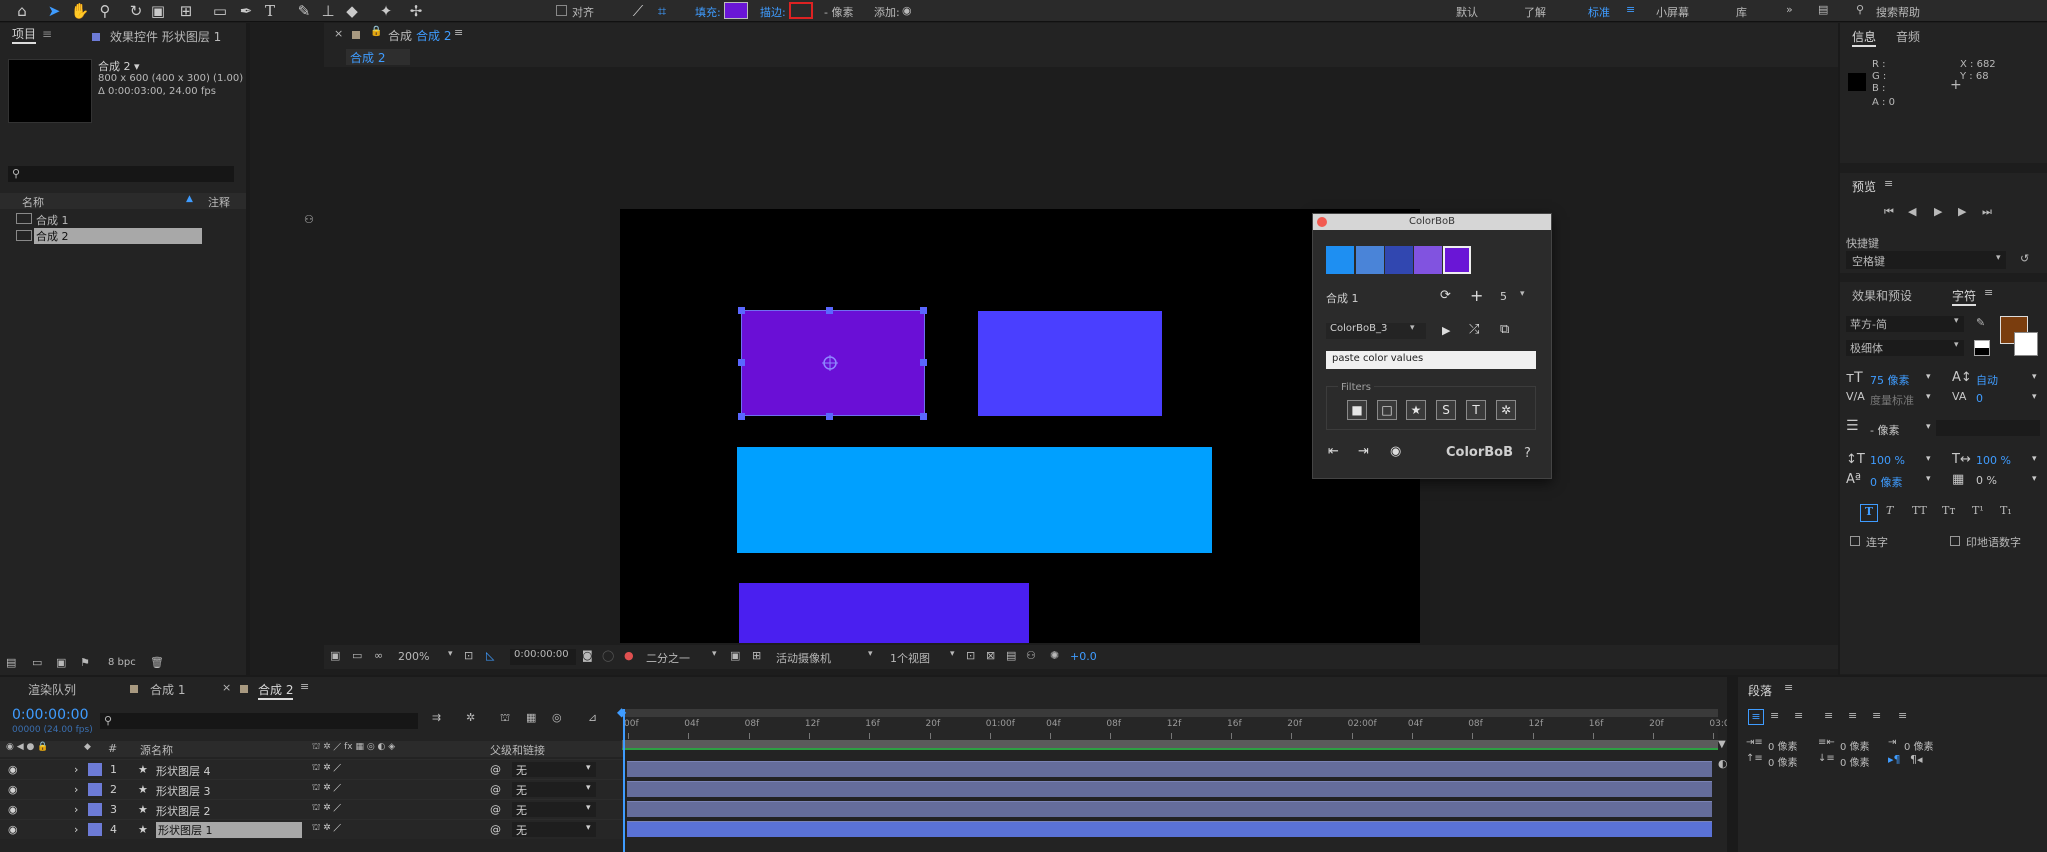 This screenshot has width=2047, height=852. Describe the element at coordinates (1898, 12) in the screenshot. I see `search-help: 搜索帮助` at that location.